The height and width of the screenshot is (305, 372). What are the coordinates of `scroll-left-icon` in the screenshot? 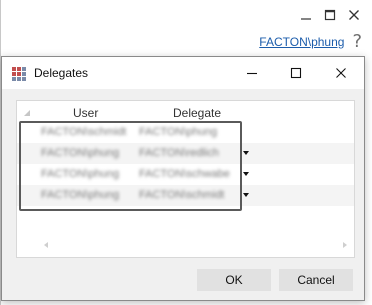 It's located at (46, 245).